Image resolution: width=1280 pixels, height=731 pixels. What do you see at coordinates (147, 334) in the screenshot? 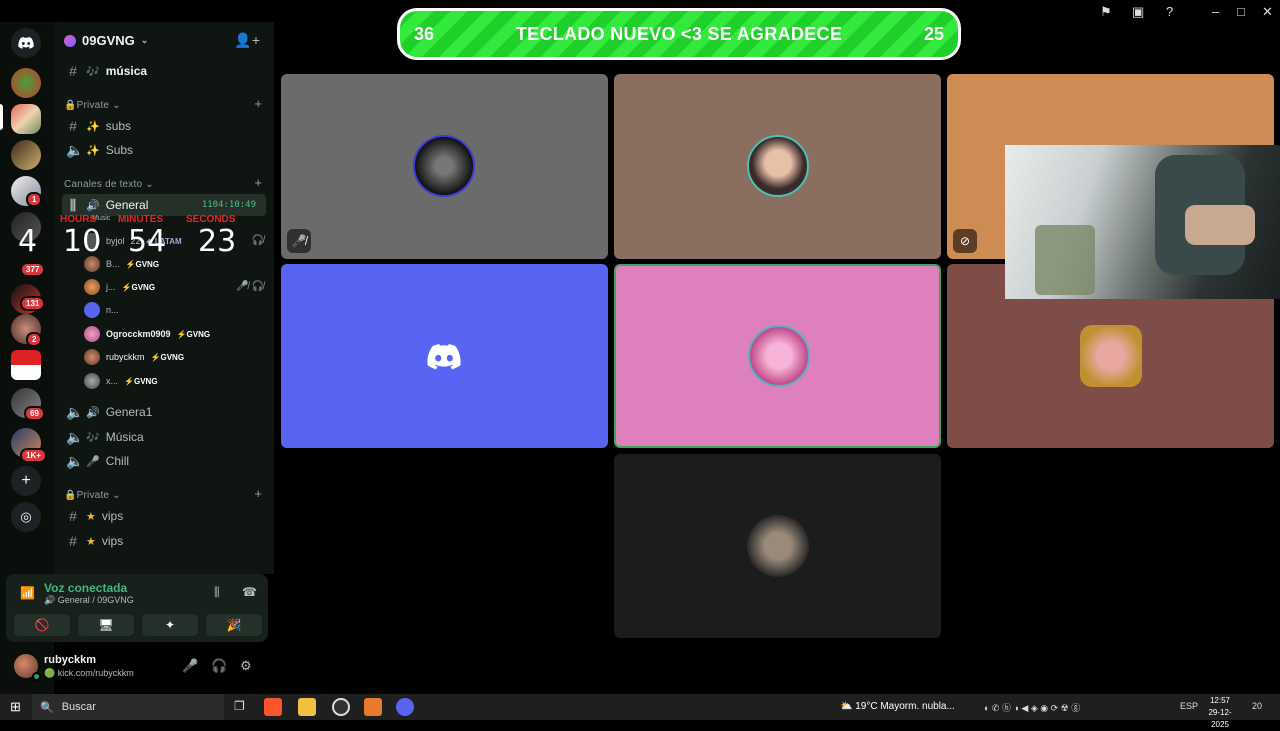
I see `voice-user: Ogrocckm0909 ⚡GVNG` at bounding box center [147, 334].